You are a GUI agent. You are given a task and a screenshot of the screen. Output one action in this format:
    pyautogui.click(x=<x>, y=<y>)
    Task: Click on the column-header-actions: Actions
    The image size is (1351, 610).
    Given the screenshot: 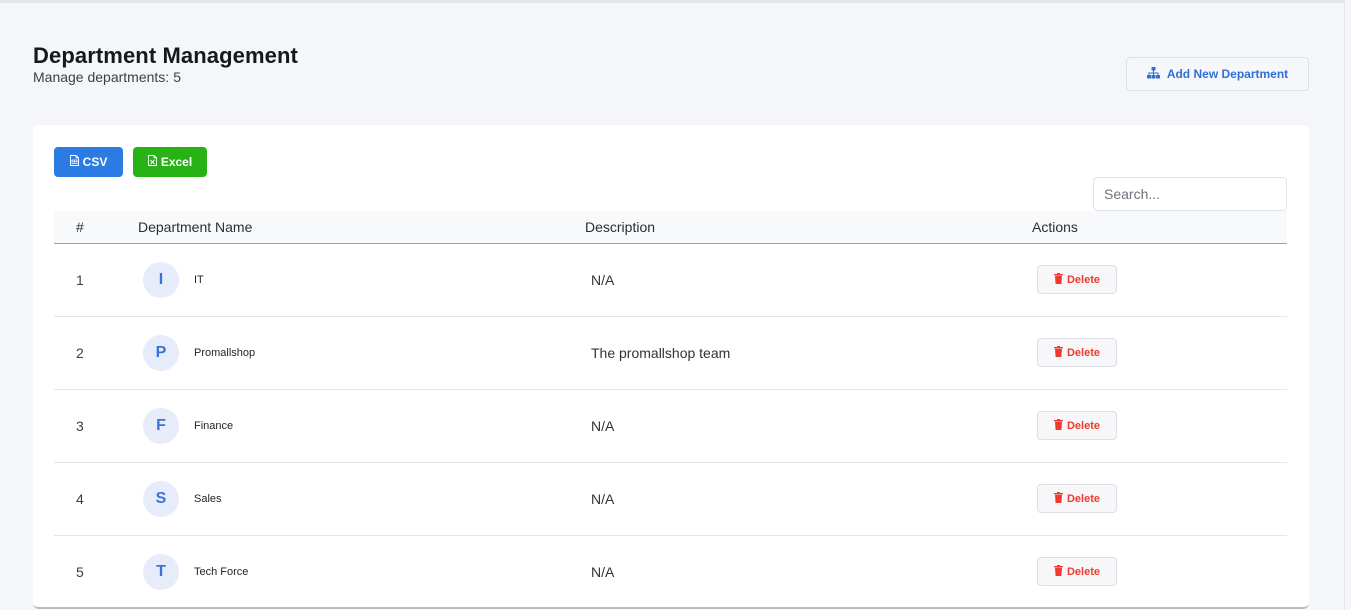 What is the action you would take?
    pyautogui.click(x=1055, y=227)
    